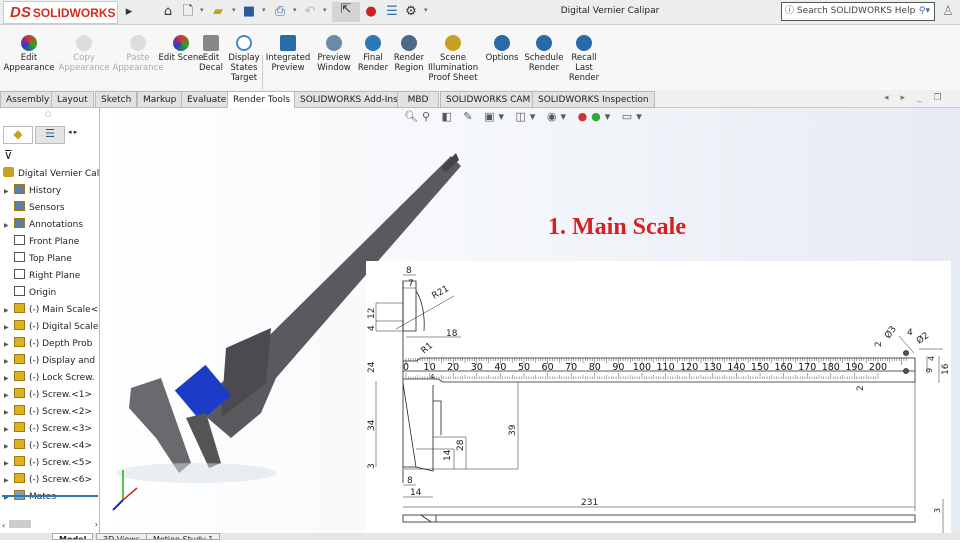  I want to click on edit-decal-button: Edit Decal, so click(211, 54).